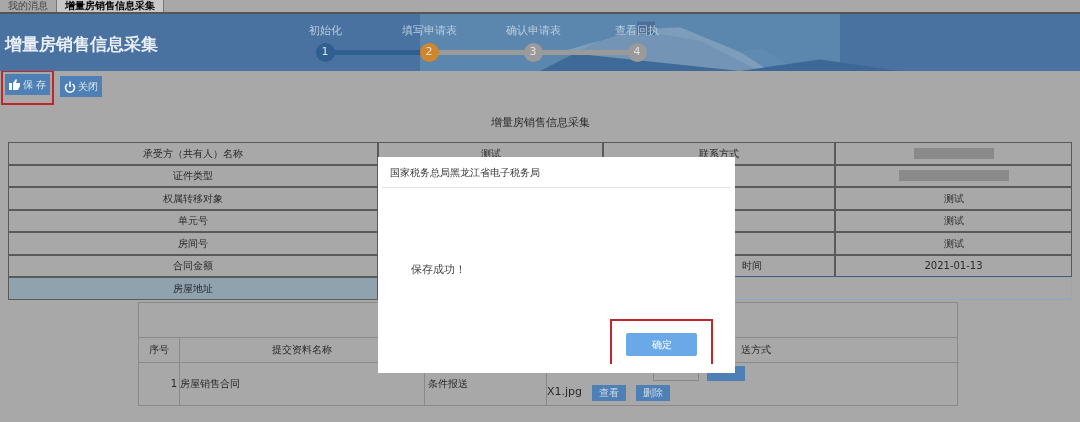 The height and width of the screenshot is (422, 1080). I want to click on thumbs-up-icon, so click(15, 84).